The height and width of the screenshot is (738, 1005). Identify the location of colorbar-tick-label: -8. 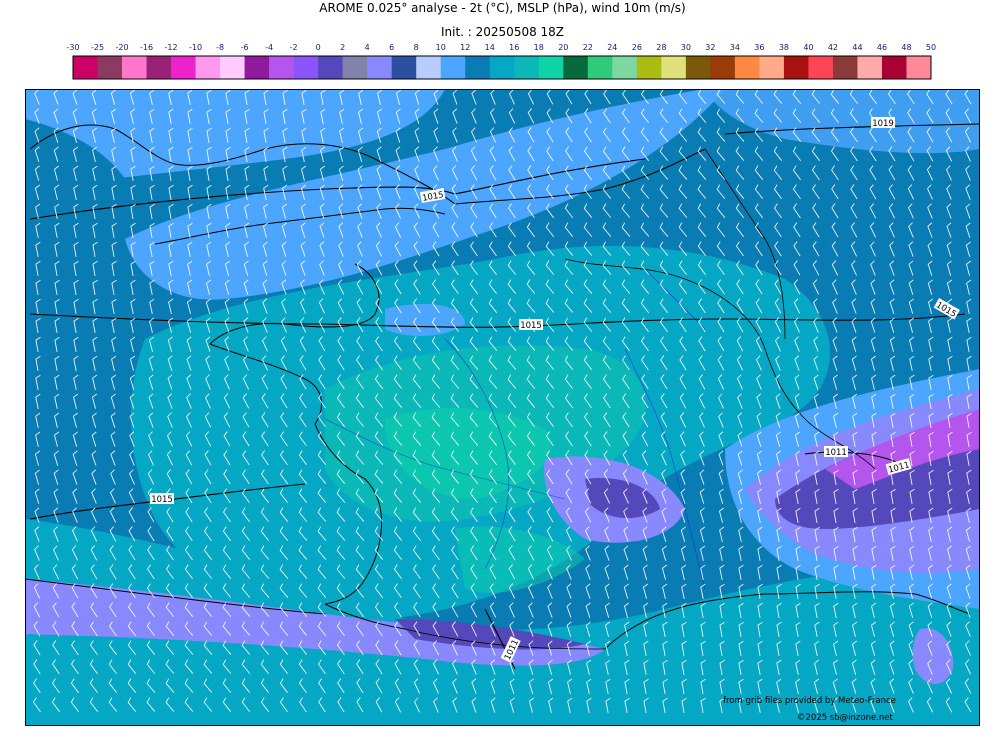
(220, 47).